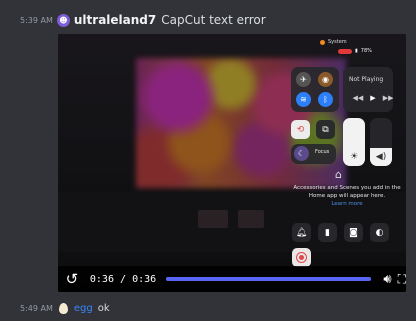  Describe the element at coordinates (325, 79) in the screenshot. I see `cellular-icon: ◉` at that location.